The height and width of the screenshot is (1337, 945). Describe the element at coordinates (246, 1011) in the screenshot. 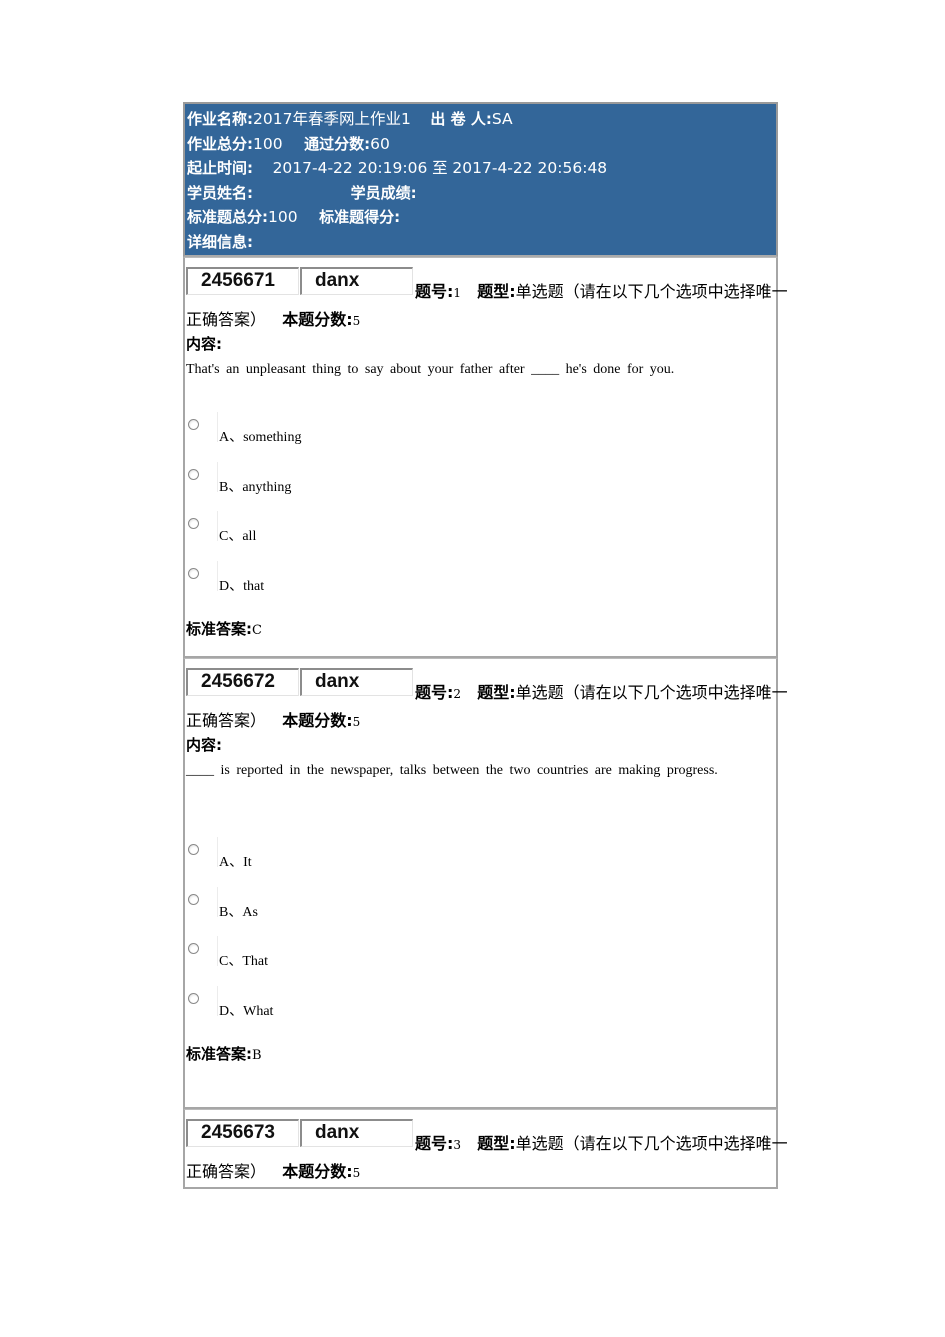

I see `option-label: D、What` at that location.